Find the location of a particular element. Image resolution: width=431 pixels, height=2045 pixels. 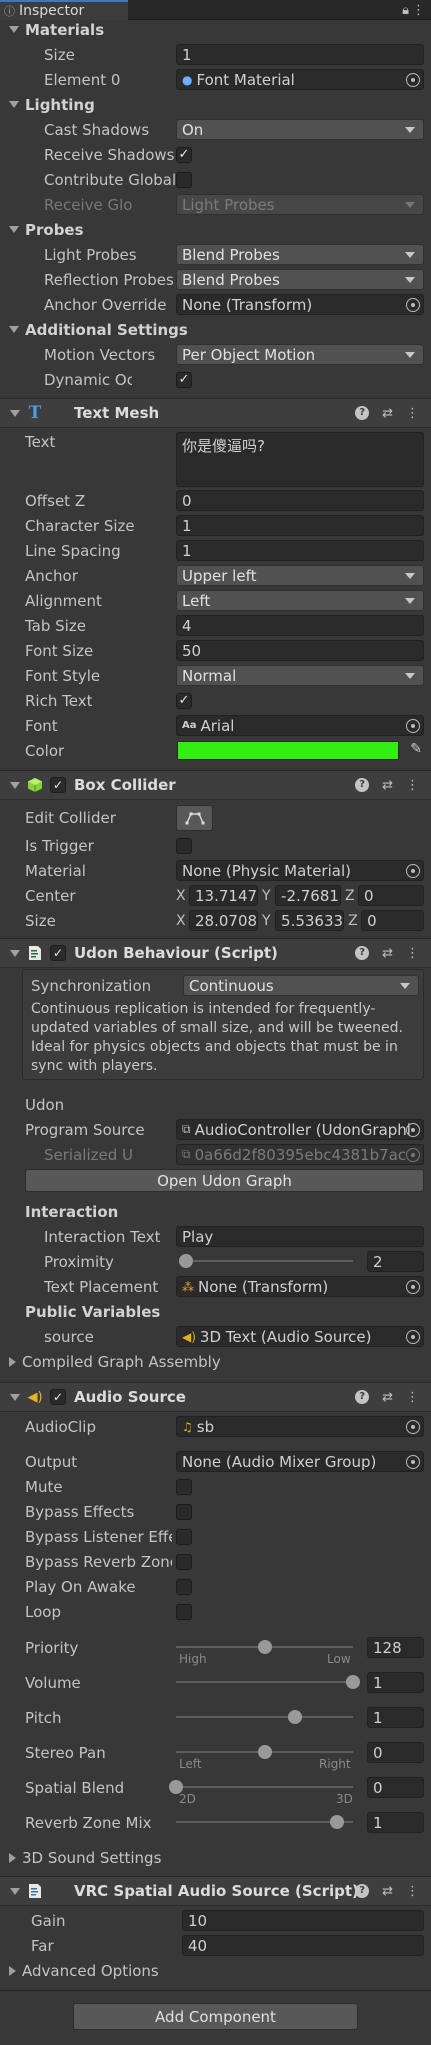

tab-size-field: 4 is located at coordinates (300, 625).